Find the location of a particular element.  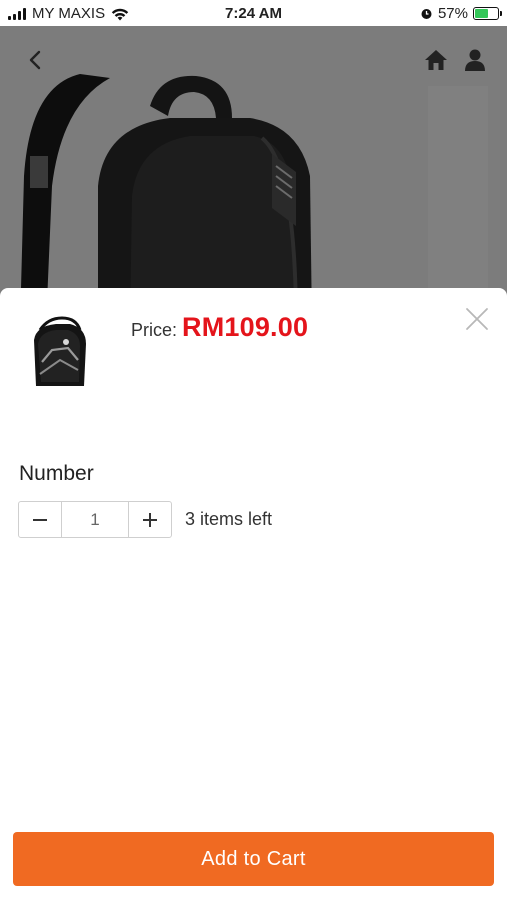

quantity-stepper: 1 is located at coordinates (95, 519).